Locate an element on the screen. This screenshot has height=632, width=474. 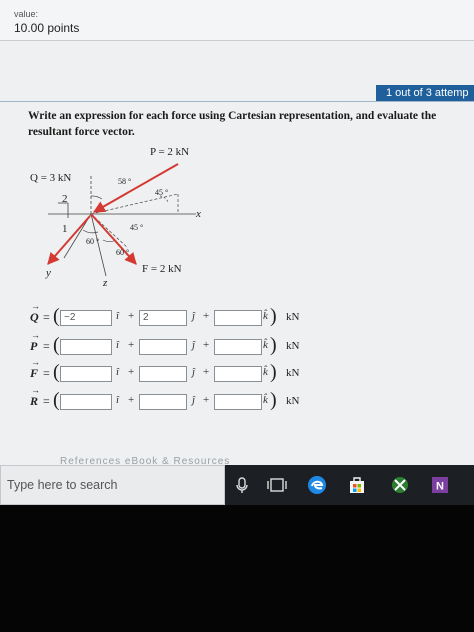
vector-letter: P is located at coordinates (34, 346).